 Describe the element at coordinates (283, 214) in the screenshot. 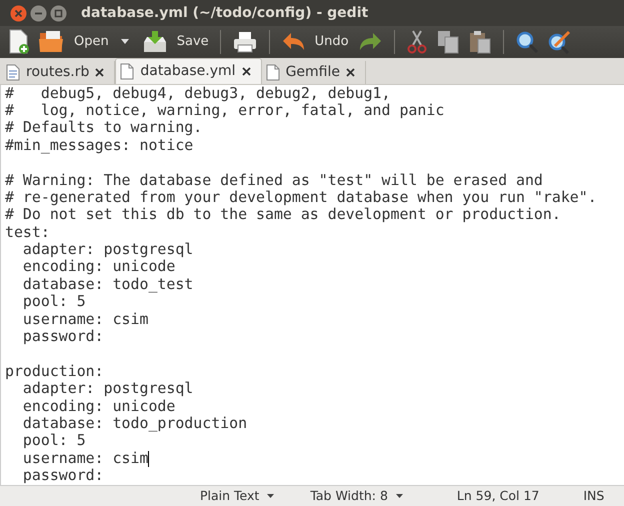

I see `code-line: # Do not set this db to the same as development or production.` at that location.